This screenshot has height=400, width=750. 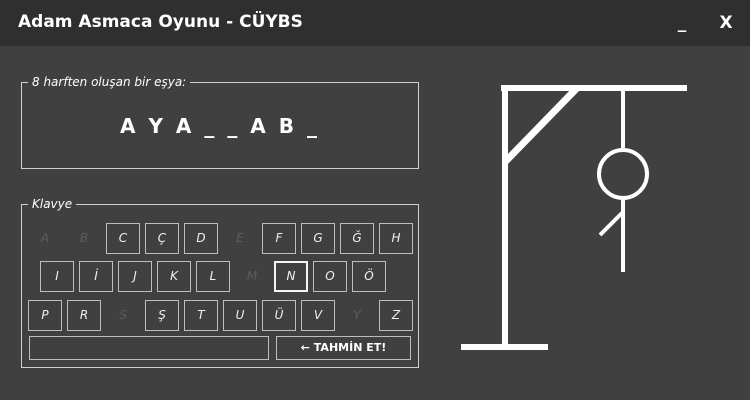 I want to click on key-b: B, so click(x=84, y=238).